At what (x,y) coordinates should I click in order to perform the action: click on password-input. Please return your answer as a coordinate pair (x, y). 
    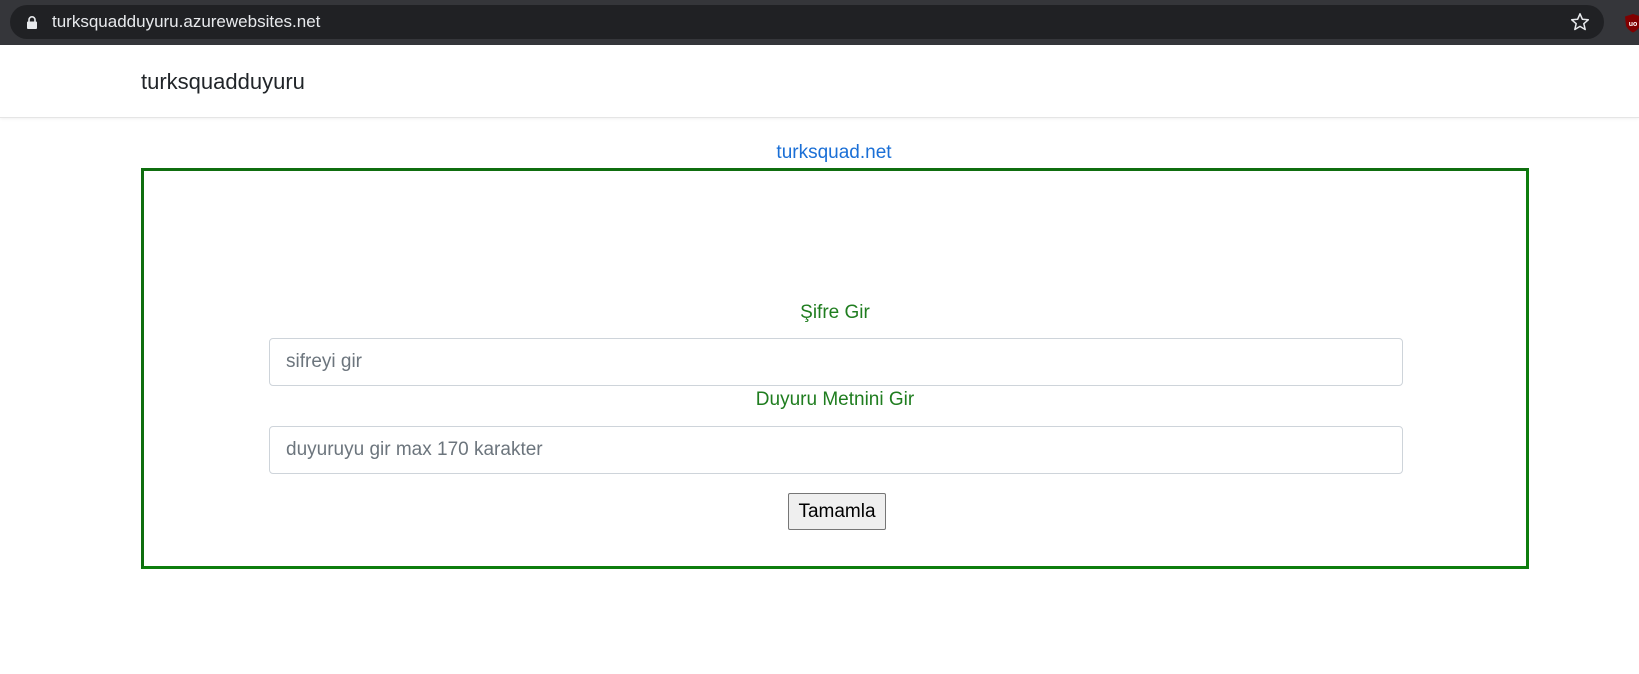
    Looking at the image, I should click on (836, 362).